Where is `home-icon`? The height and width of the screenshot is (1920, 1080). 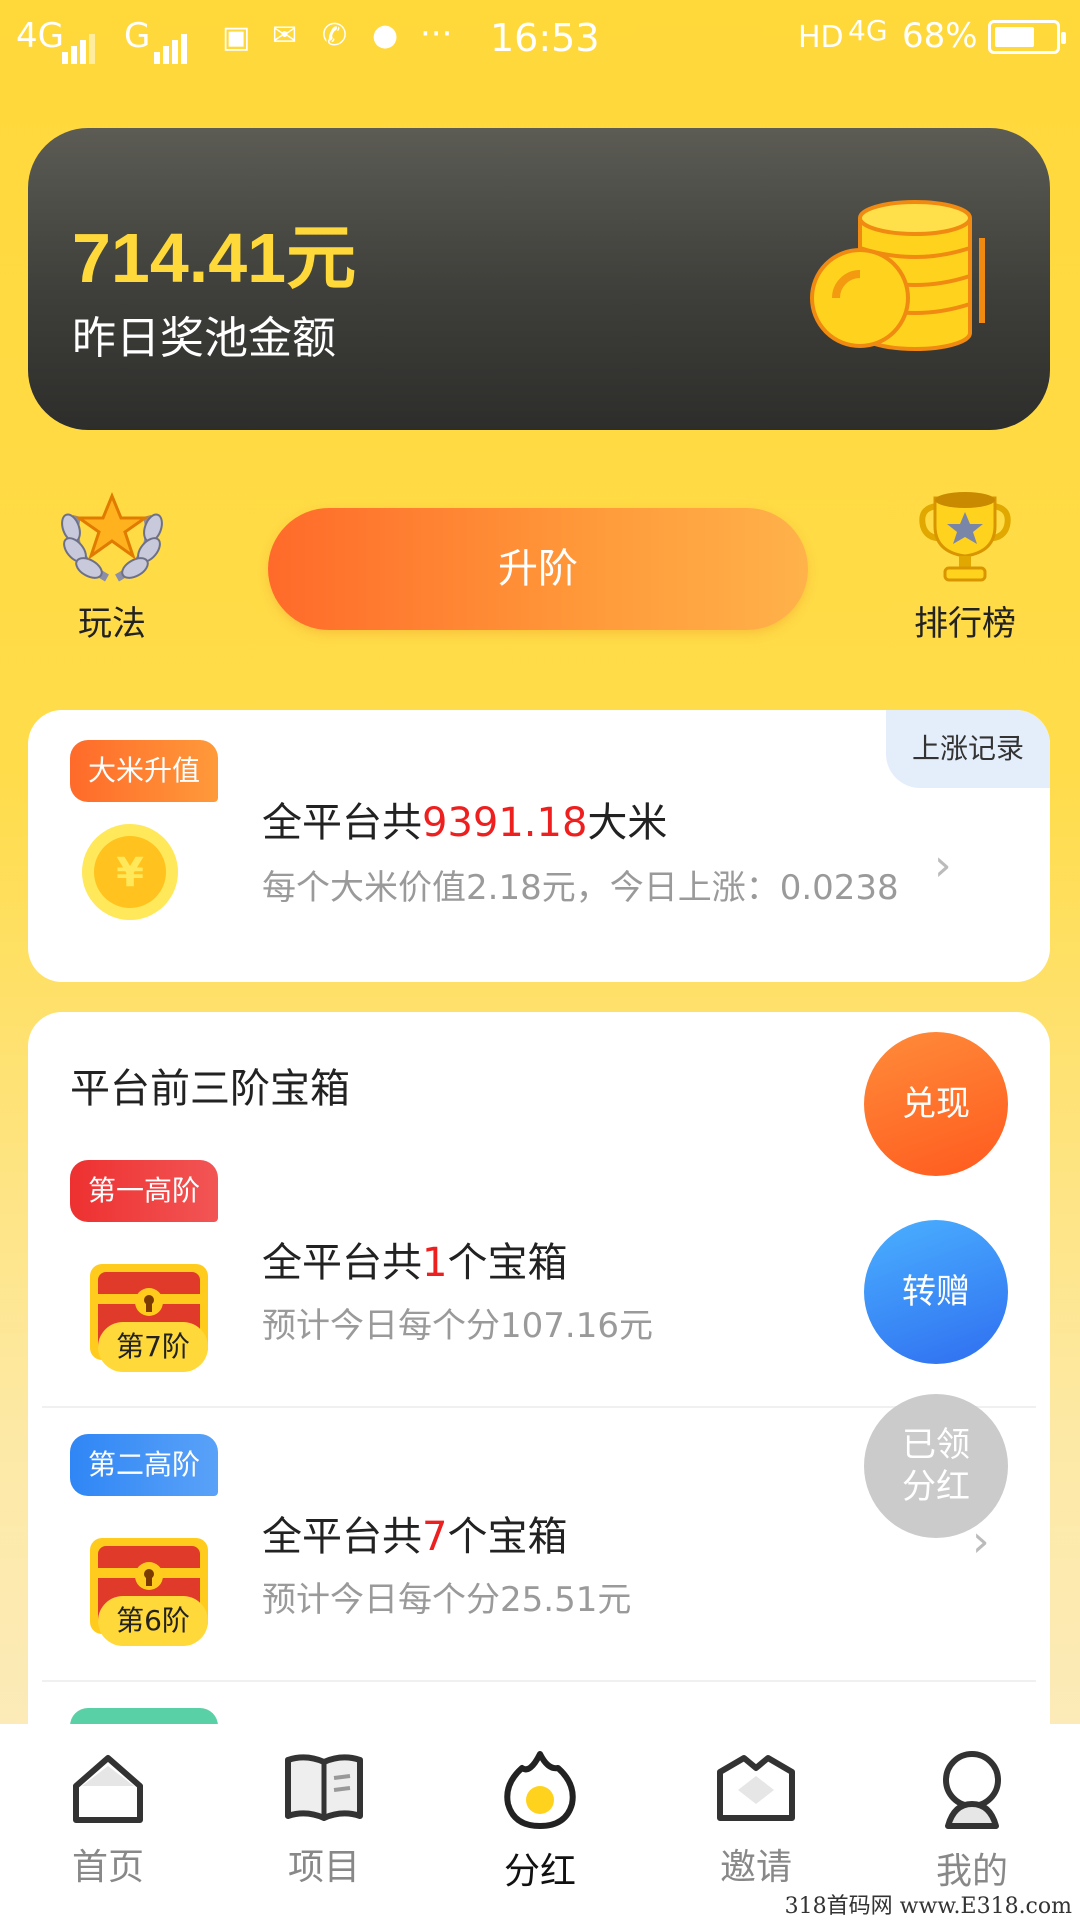
home-icon is located at coordinates (108, 1789).